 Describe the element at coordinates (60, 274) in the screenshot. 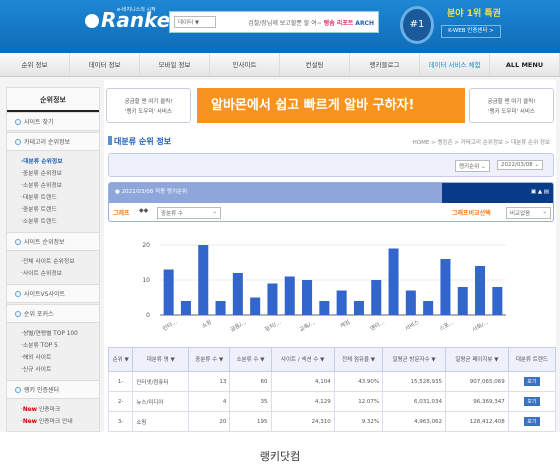

I see `sidebar-item: ·사이트 순위정보` at that location.